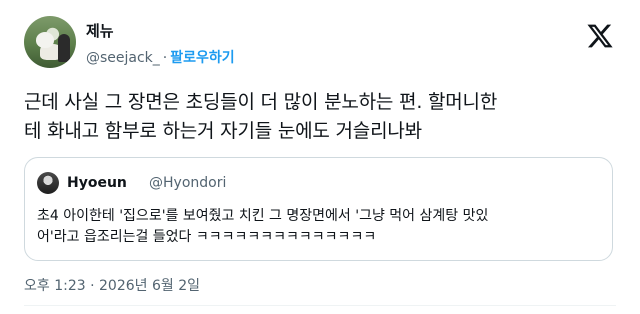 The height and width of the screenshot is (314, 640). What do you see at coordinates (600, 36) in the screenshot?
I see `x-logo-icon` at bounding box center [600, 36].